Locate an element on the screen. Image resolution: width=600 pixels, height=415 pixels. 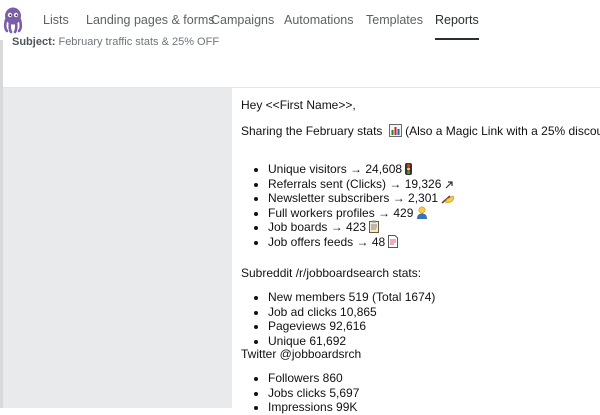
nav-tab-landing-pages-forms: Landing pages & forms is located at coordinates (150, 20).